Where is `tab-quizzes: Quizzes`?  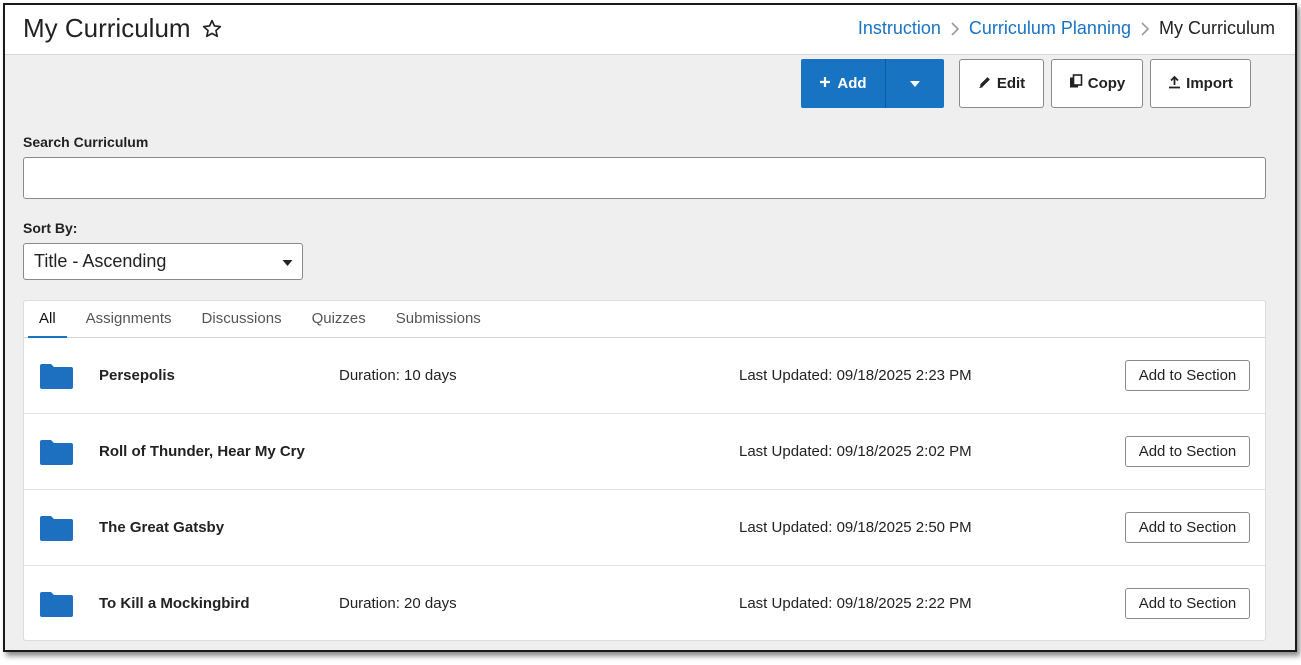 tab-quizzes: Quizzes is located at coordinates (339, 319).